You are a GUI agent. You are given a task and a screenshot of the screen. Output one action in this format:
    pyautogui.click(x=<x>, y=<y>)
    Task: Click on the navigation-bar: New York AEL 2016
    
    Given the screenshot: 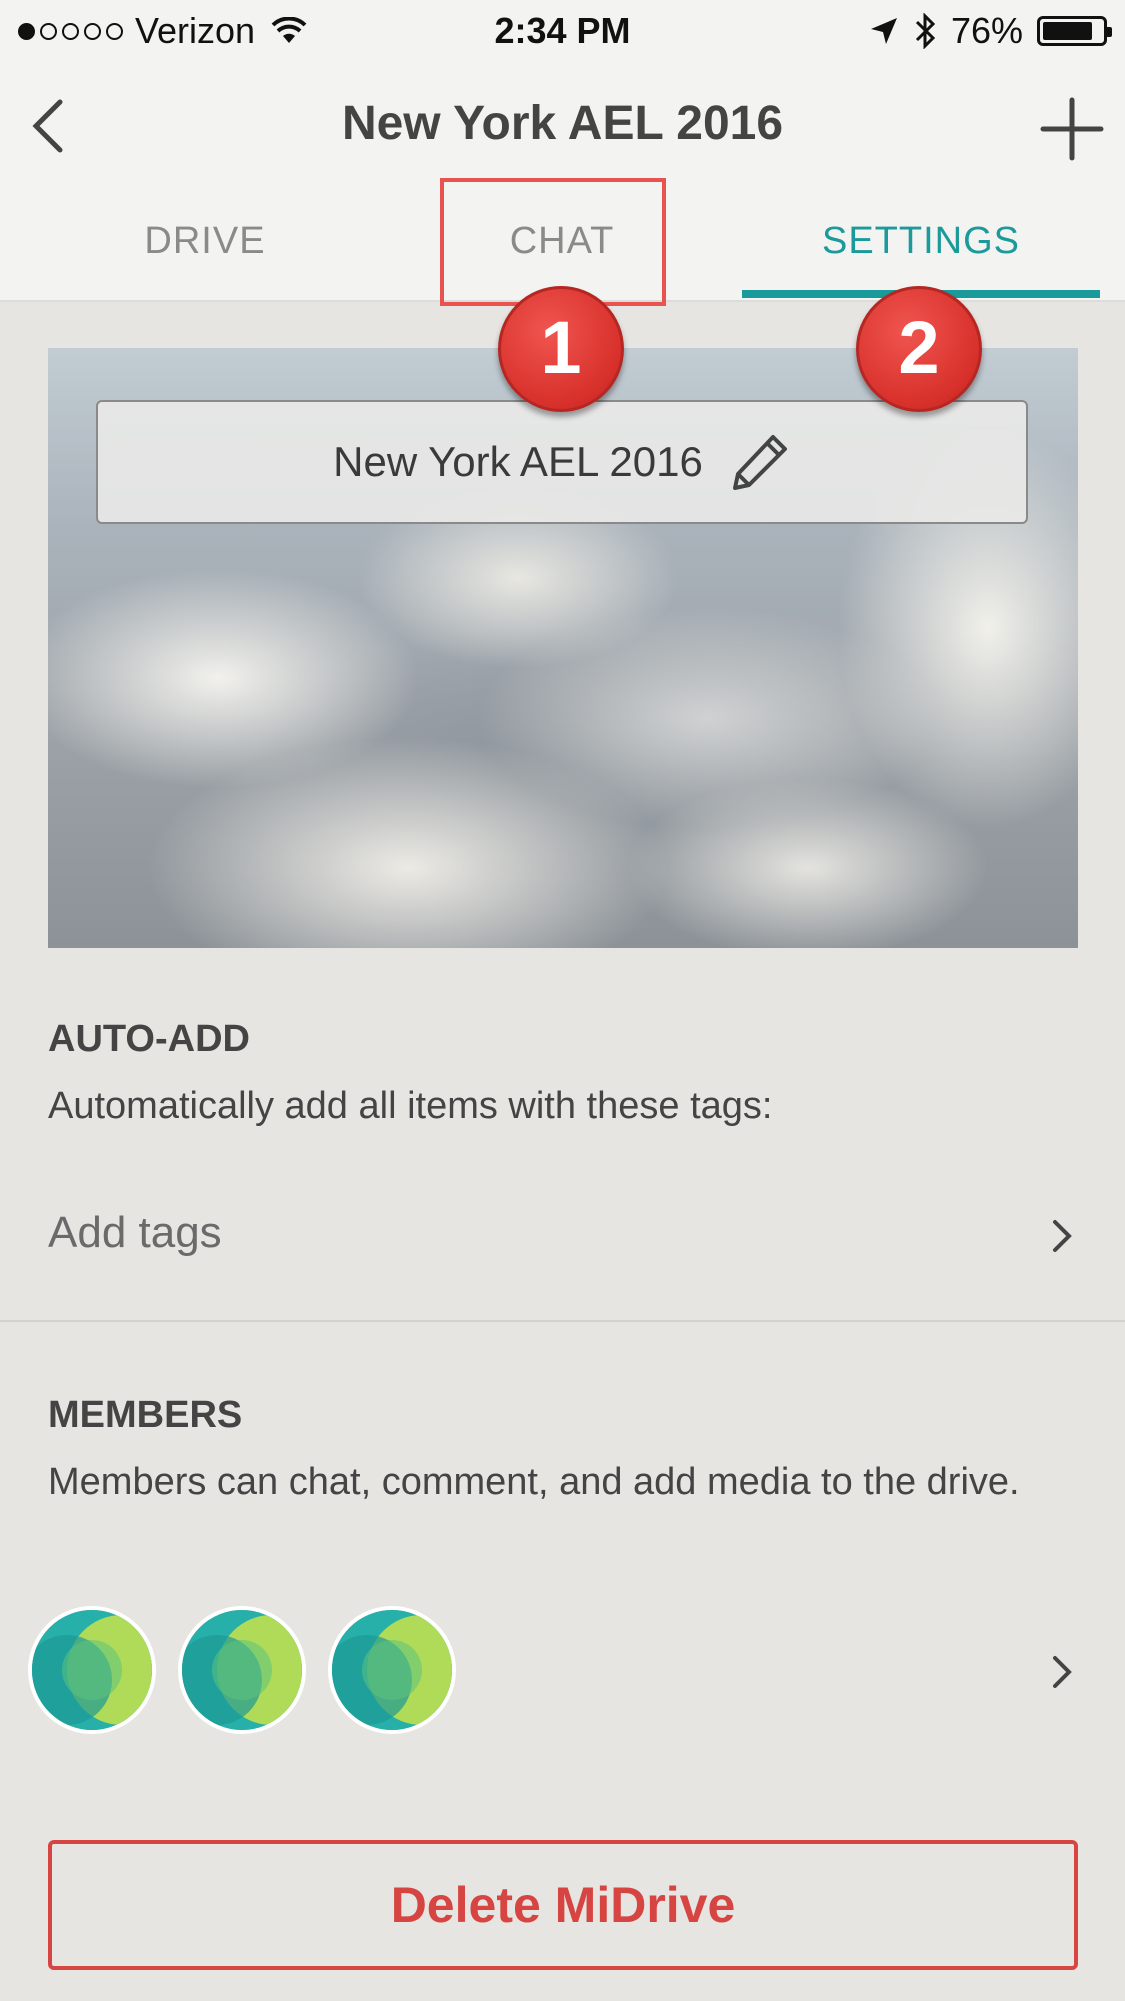 What is the action you would take?
    pyautogui.click(x=562, y=120)
    